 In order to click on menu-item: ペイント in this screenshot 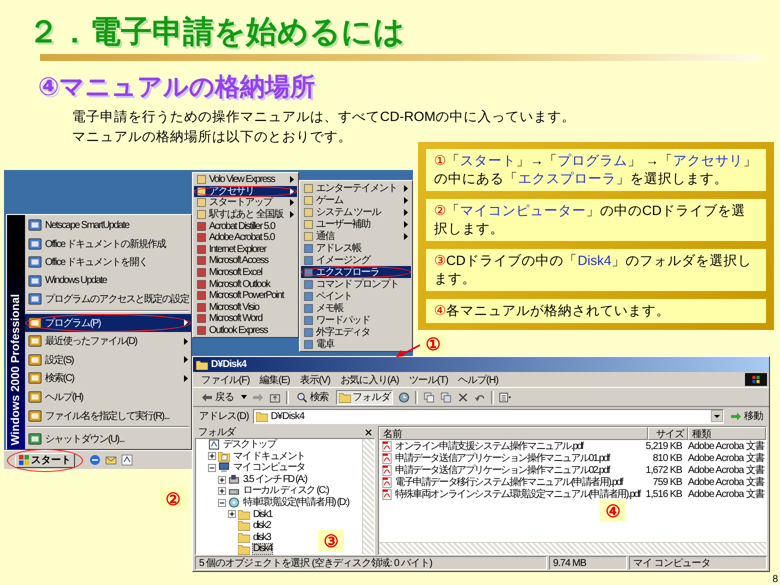, I will do `click(355, 296)`.